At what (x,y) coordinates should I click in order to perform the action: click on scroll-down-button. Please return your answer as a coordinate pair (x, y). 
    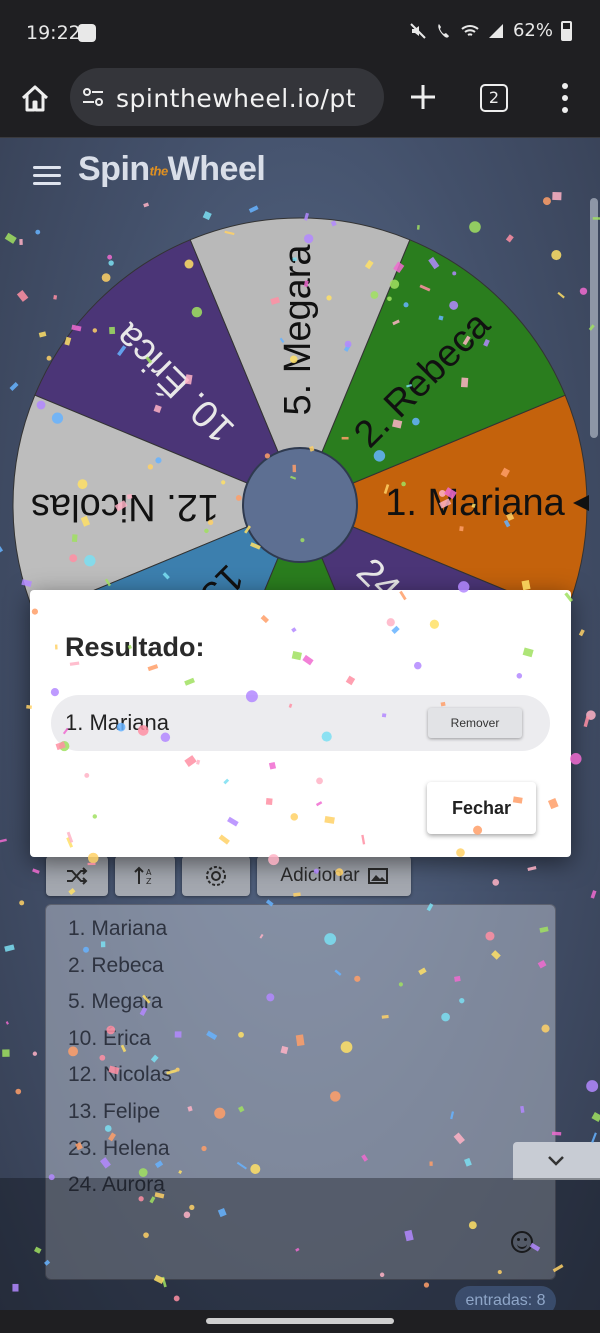
    Looking at the image, I should click on (556, 1161).